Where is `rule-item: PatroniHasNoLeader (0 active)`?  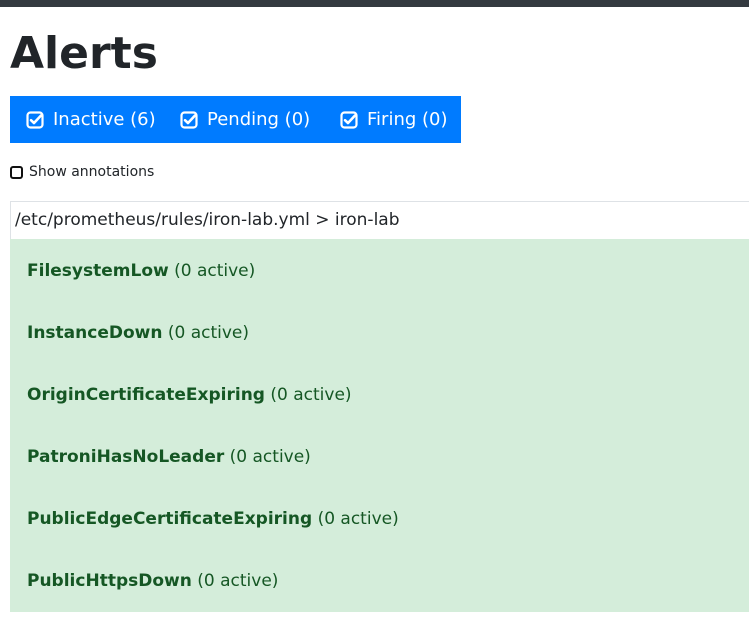 rule-item: PatroniHasNoLeader (0 active) is located at coordinates (169, 457).